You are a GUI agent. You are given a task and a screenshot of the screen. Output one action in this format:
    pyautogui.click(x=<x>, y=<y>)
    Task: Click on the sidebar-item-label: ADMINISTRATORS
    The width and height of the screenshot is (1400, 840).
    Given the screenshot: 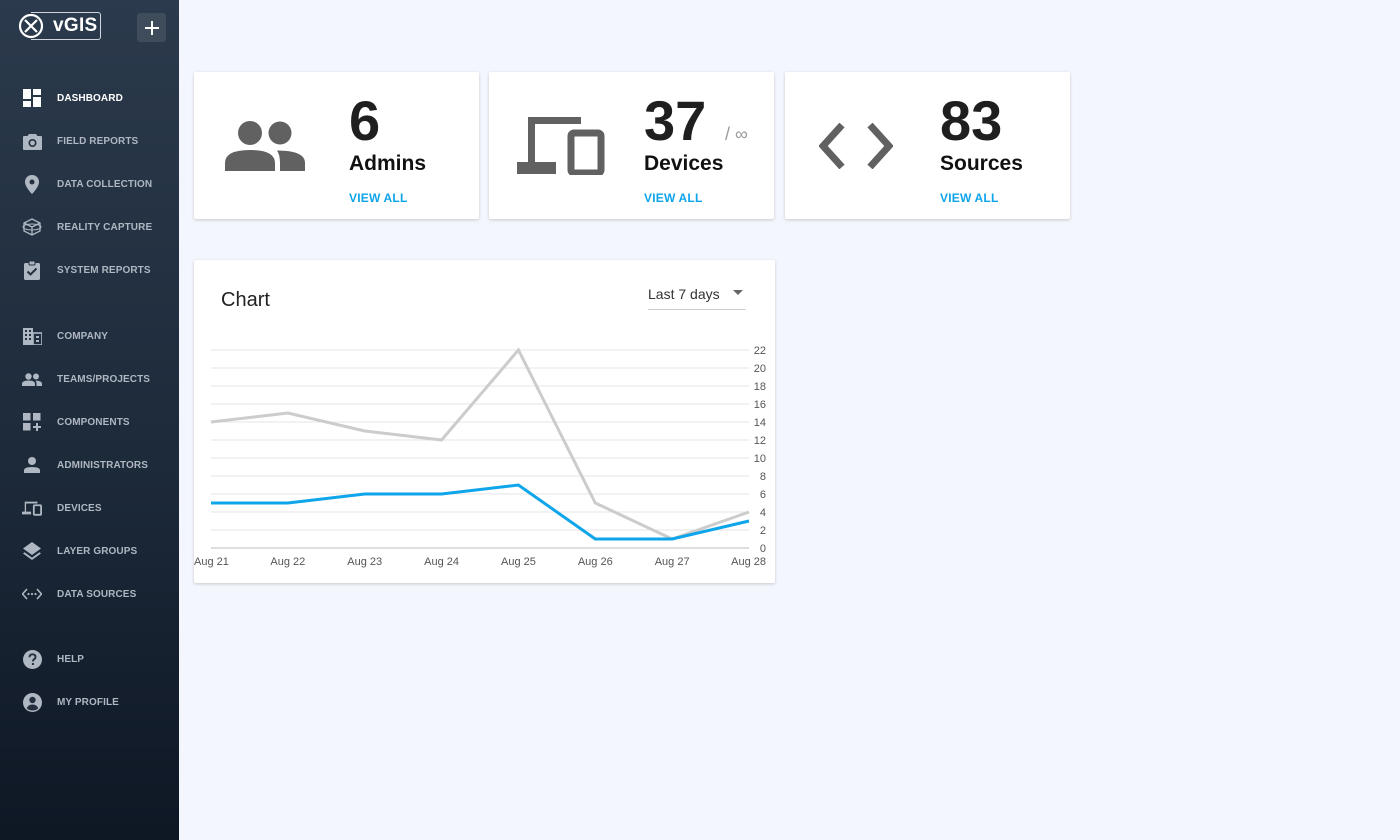 What is the action you would take?
    pyautogui.click(x=103, y=465)
    